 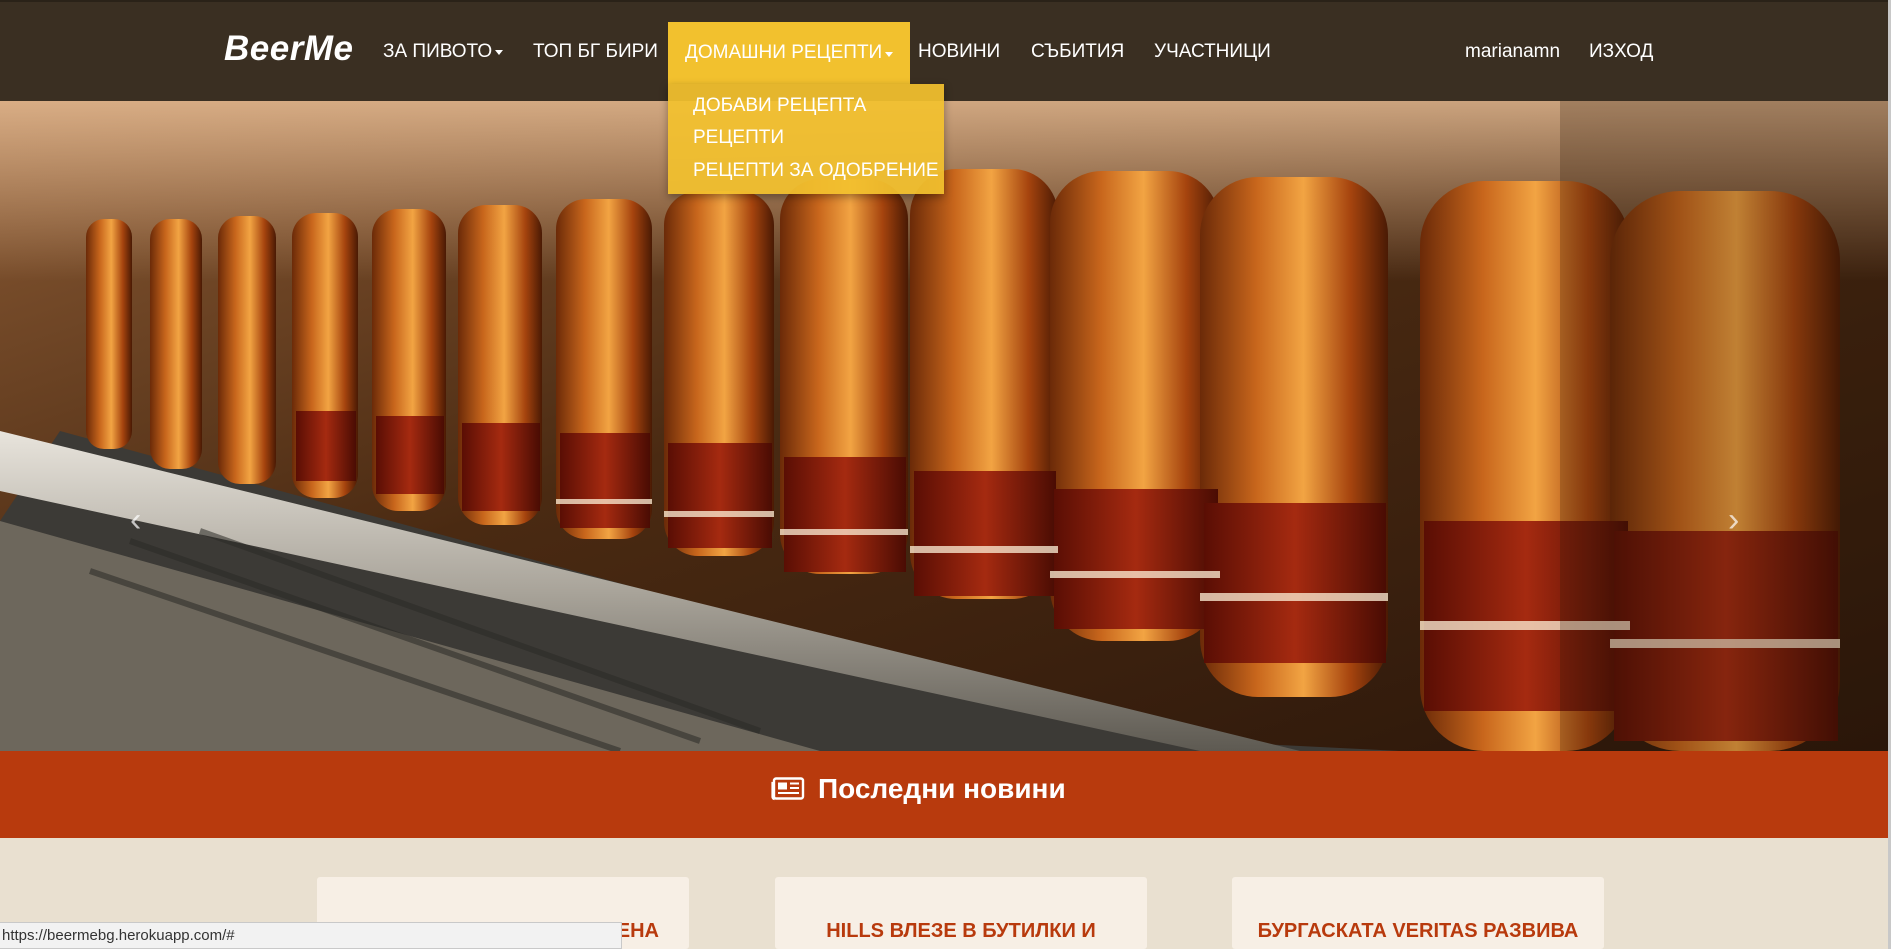 I want to click on brand-logo: BeerMe, so click(x=288, y=49).